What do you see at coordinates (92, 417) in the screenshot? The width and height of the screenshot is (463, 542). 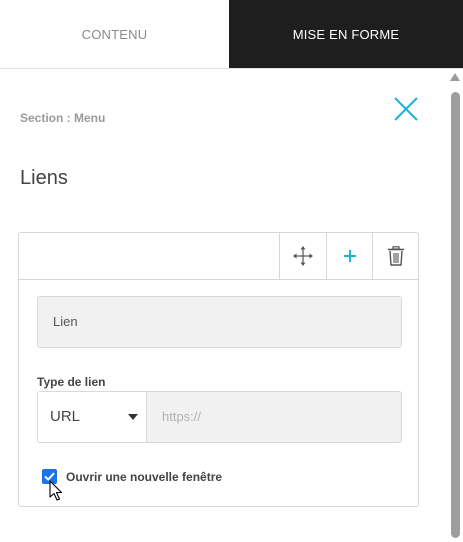 I see `link-type-select: URL` at bounding box center [92, 417].